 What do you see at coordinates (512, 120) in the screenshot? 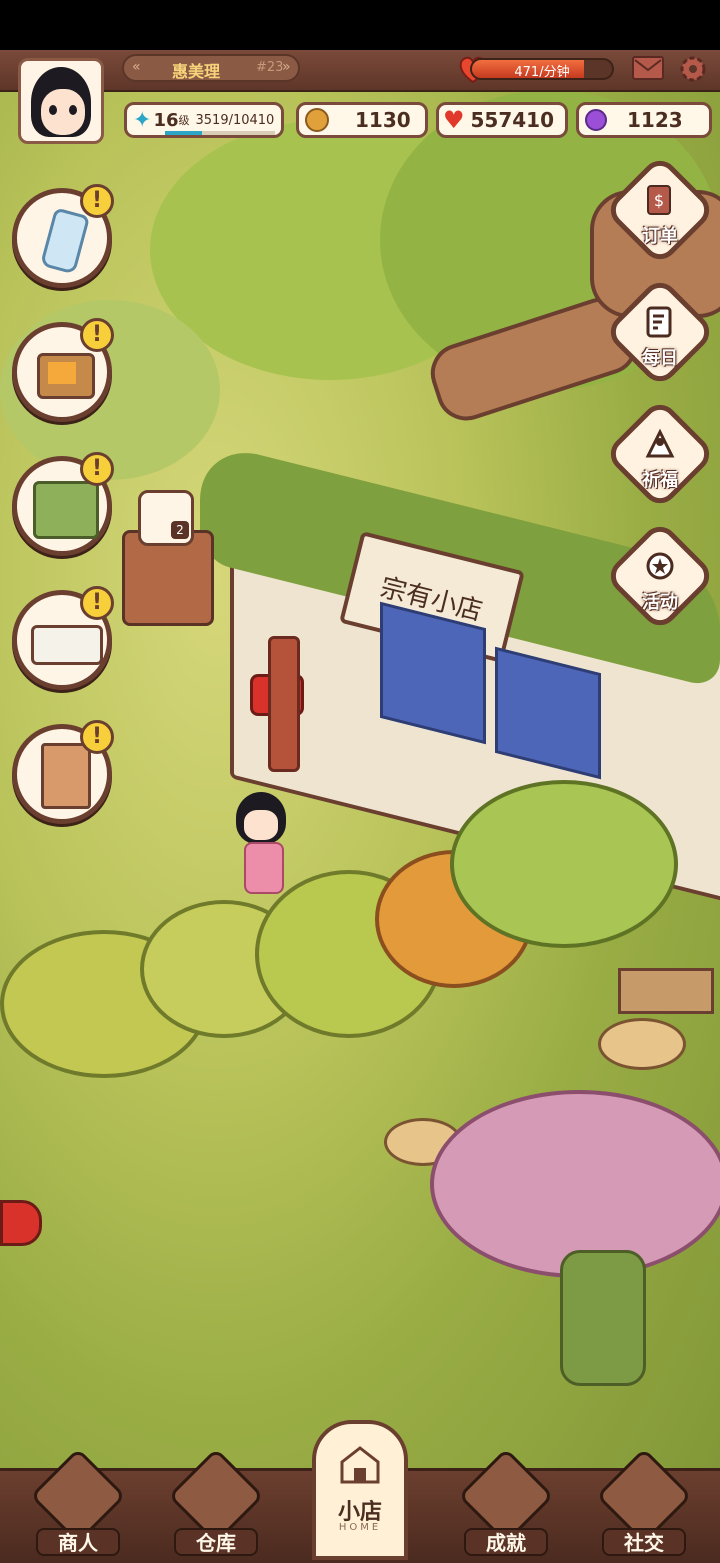
I see `hearts-value: 557410` at bounding box center [512, 120].